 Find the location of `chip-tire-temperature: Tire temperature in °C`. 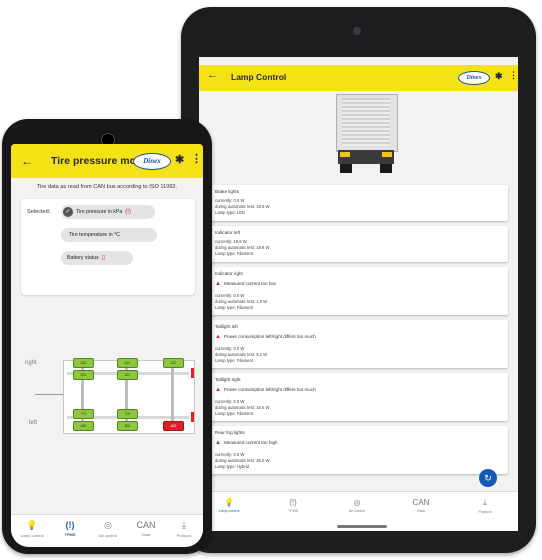

chip-tire-temperature: Tire temperature in °C is located at coordinates (109, 235).